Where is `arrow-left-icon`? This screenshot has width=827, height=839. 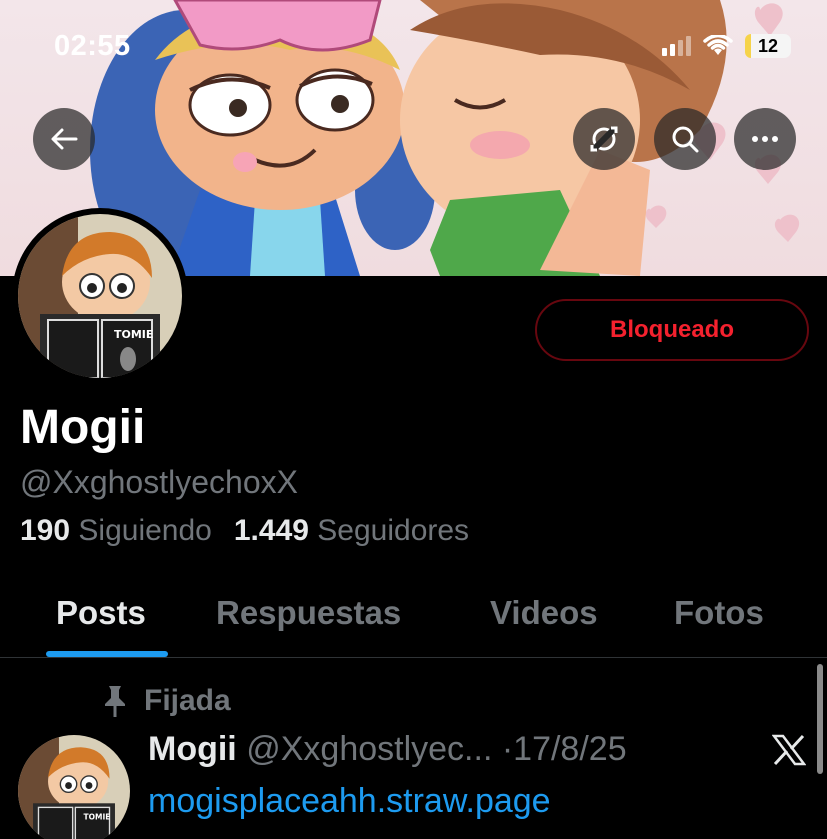
arrow-left-icon is located at coordinates (64, 139).